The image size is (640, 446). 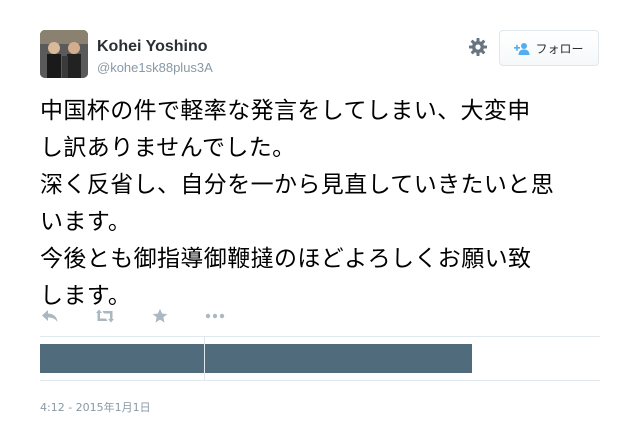 I want to click on stats-divider, so click(x=204, y=359).